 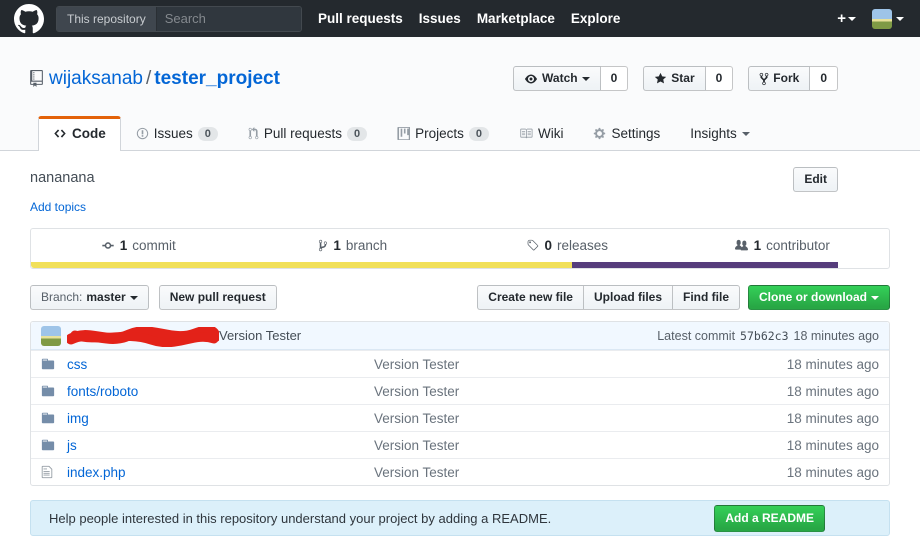 I want to click on github-logo-icon, so click(x=29, y=18).